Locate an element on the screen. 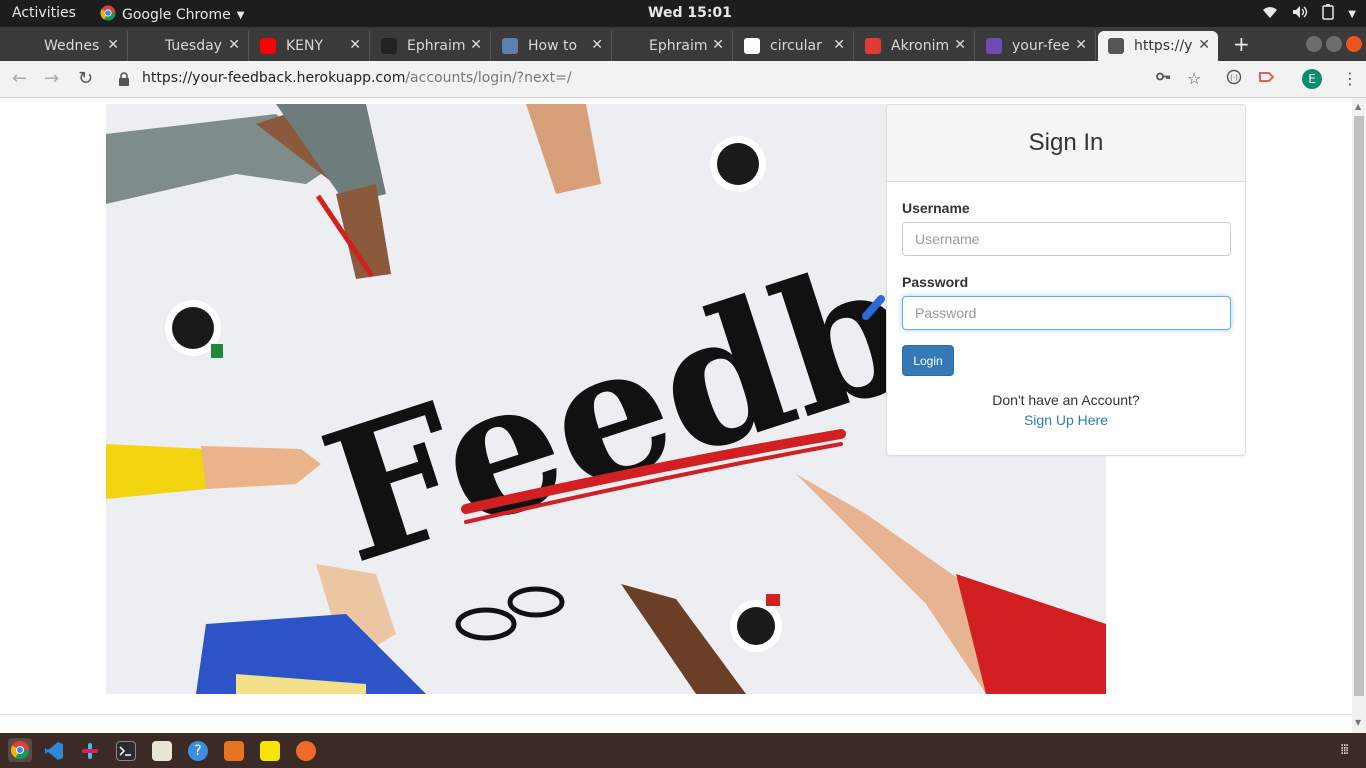  heroku-icon is located at coordinates (994, 46).